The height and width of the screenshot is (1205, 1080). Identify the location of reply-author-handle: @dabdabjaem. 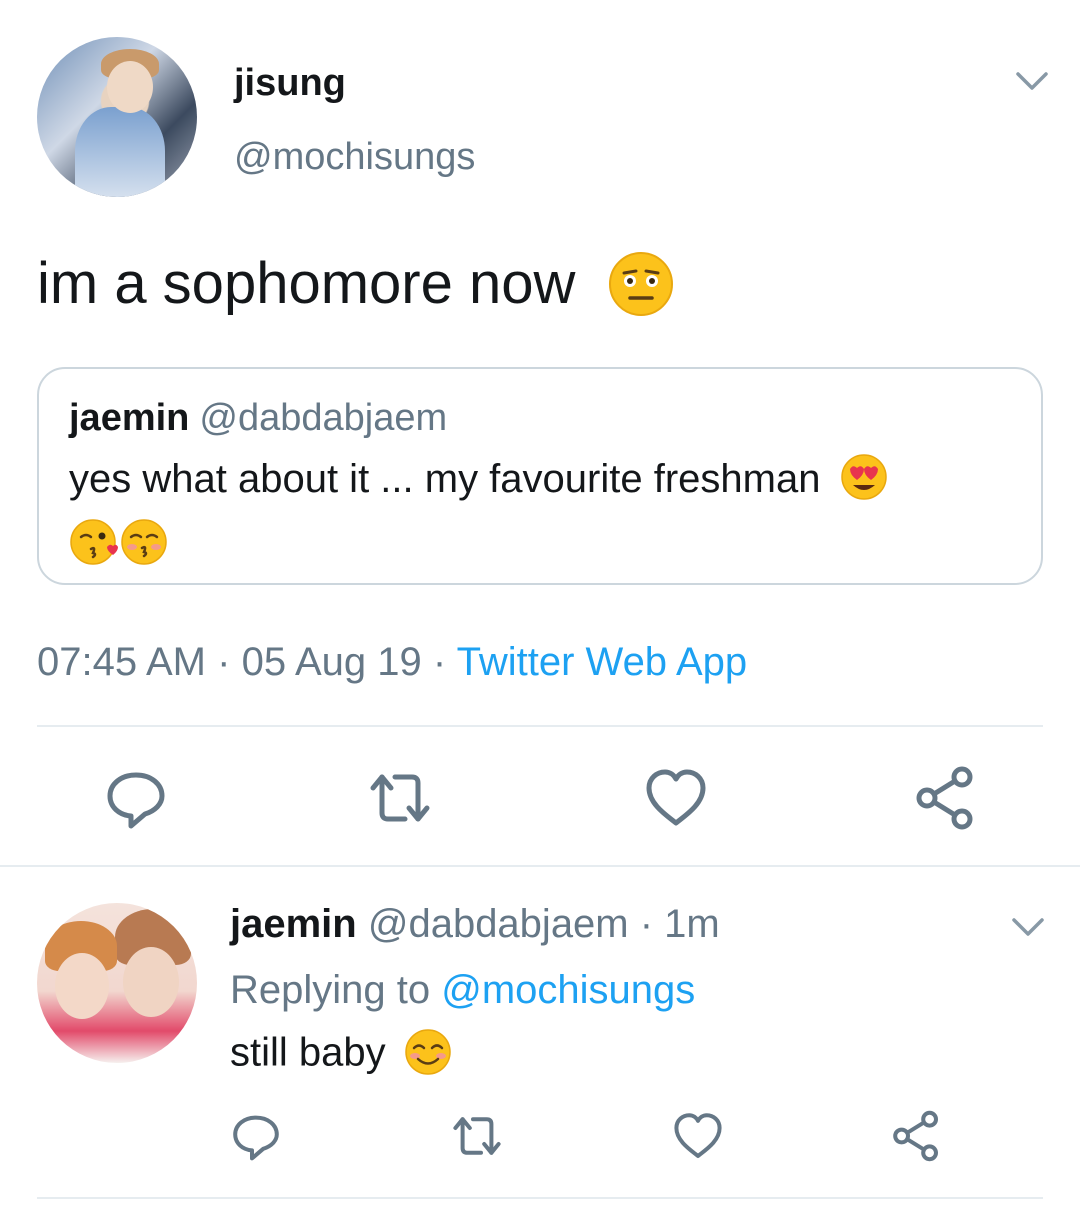
(498, 924).